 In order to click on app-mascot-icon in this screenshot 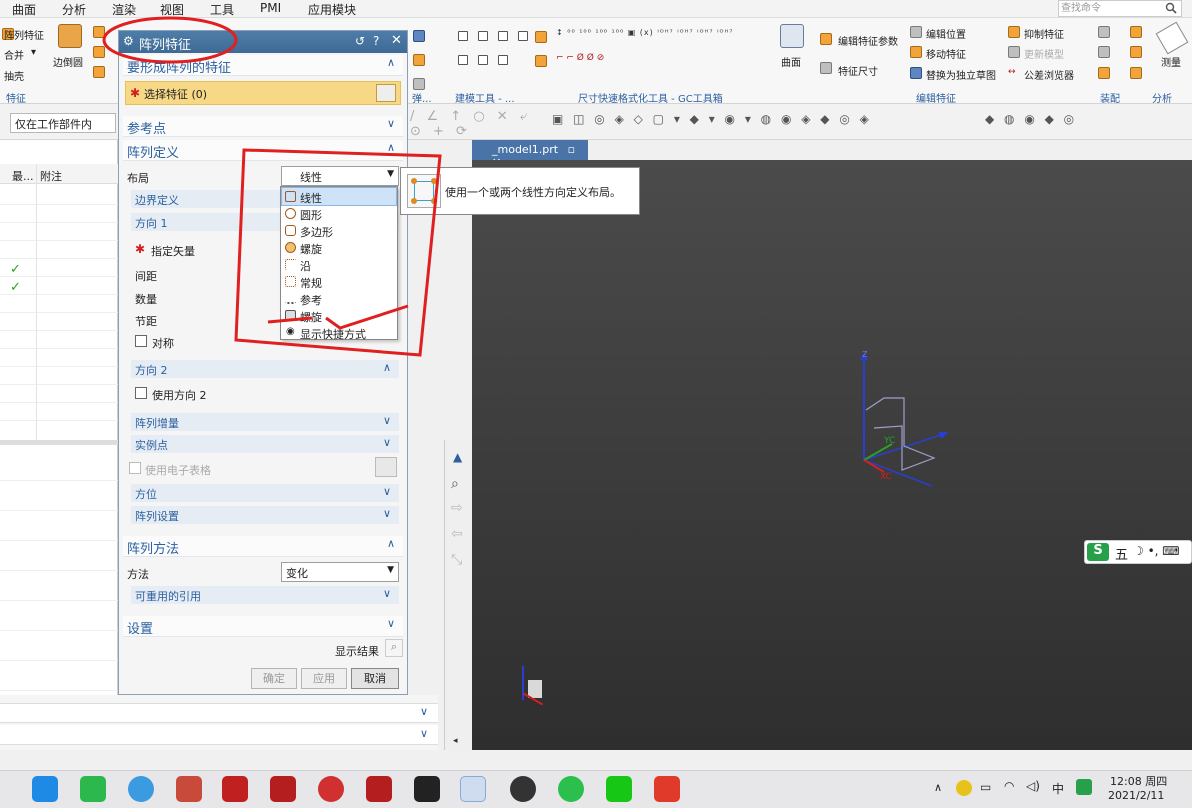, I will do `click(667, 789)`.